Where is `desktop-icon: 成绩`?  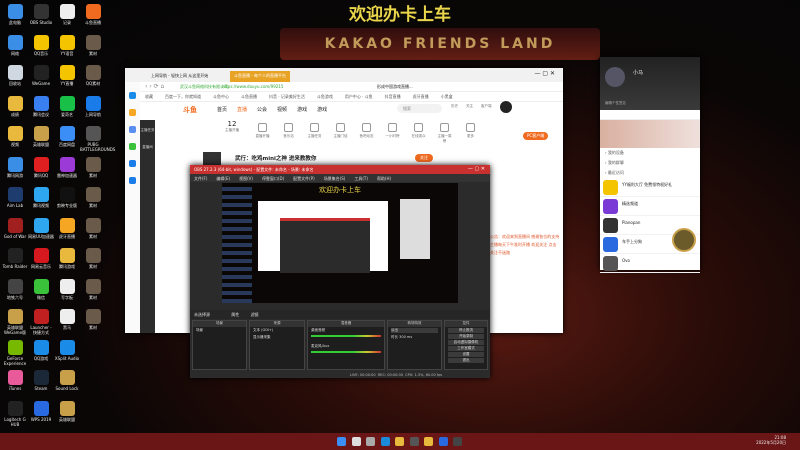
desktop-icon: 成绩 is located at coordinates (15, 106).